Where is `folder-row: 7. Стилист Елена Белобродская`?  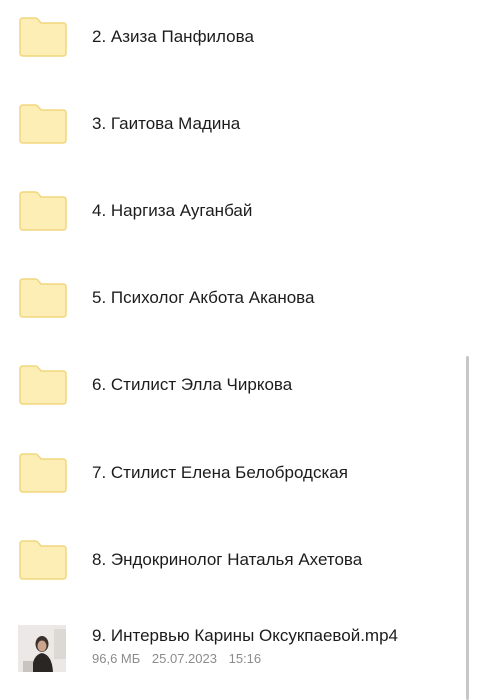
folder-row: 7. Стилист Елена Белобродская is located at coordinates (234, 473).